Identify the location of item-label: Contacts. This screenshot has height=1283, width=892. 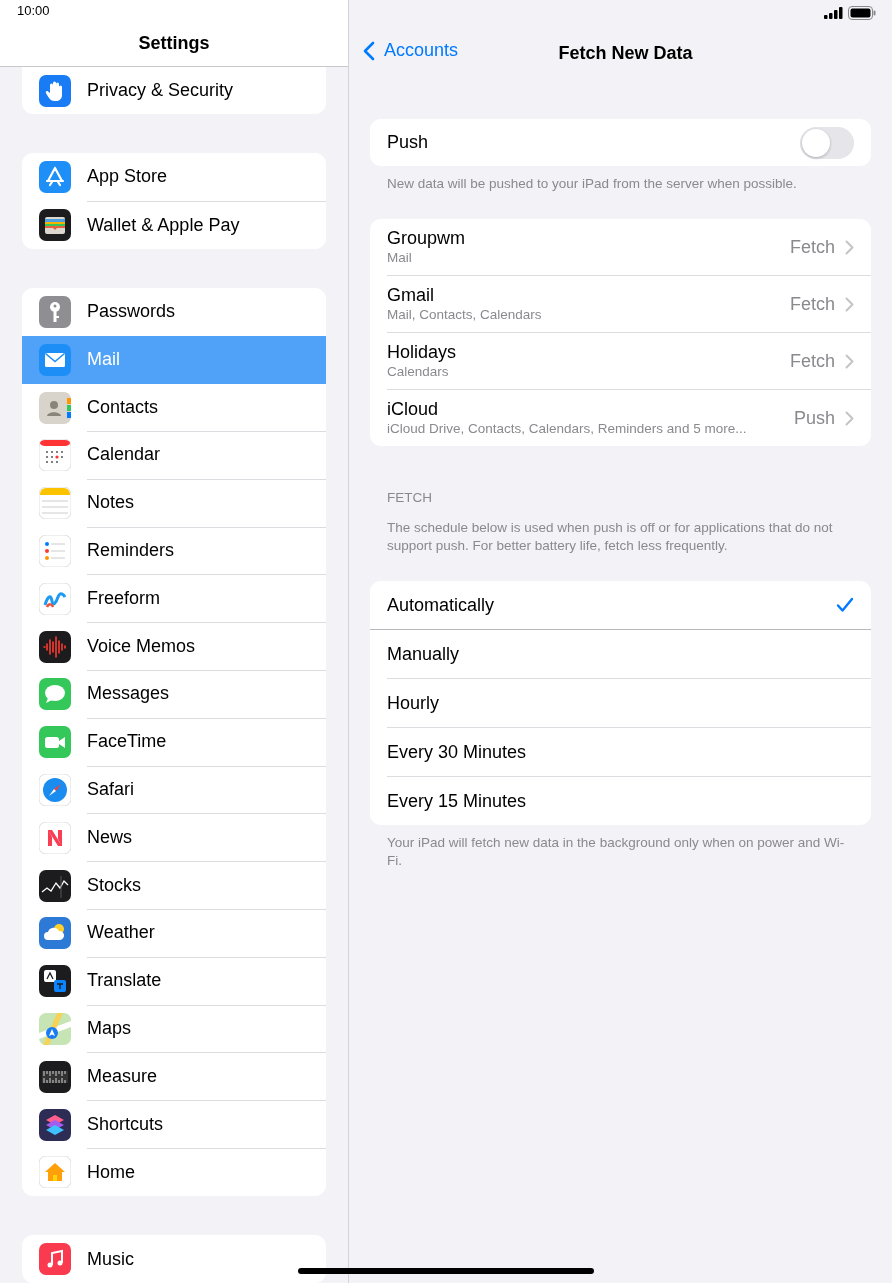
(123, 407).